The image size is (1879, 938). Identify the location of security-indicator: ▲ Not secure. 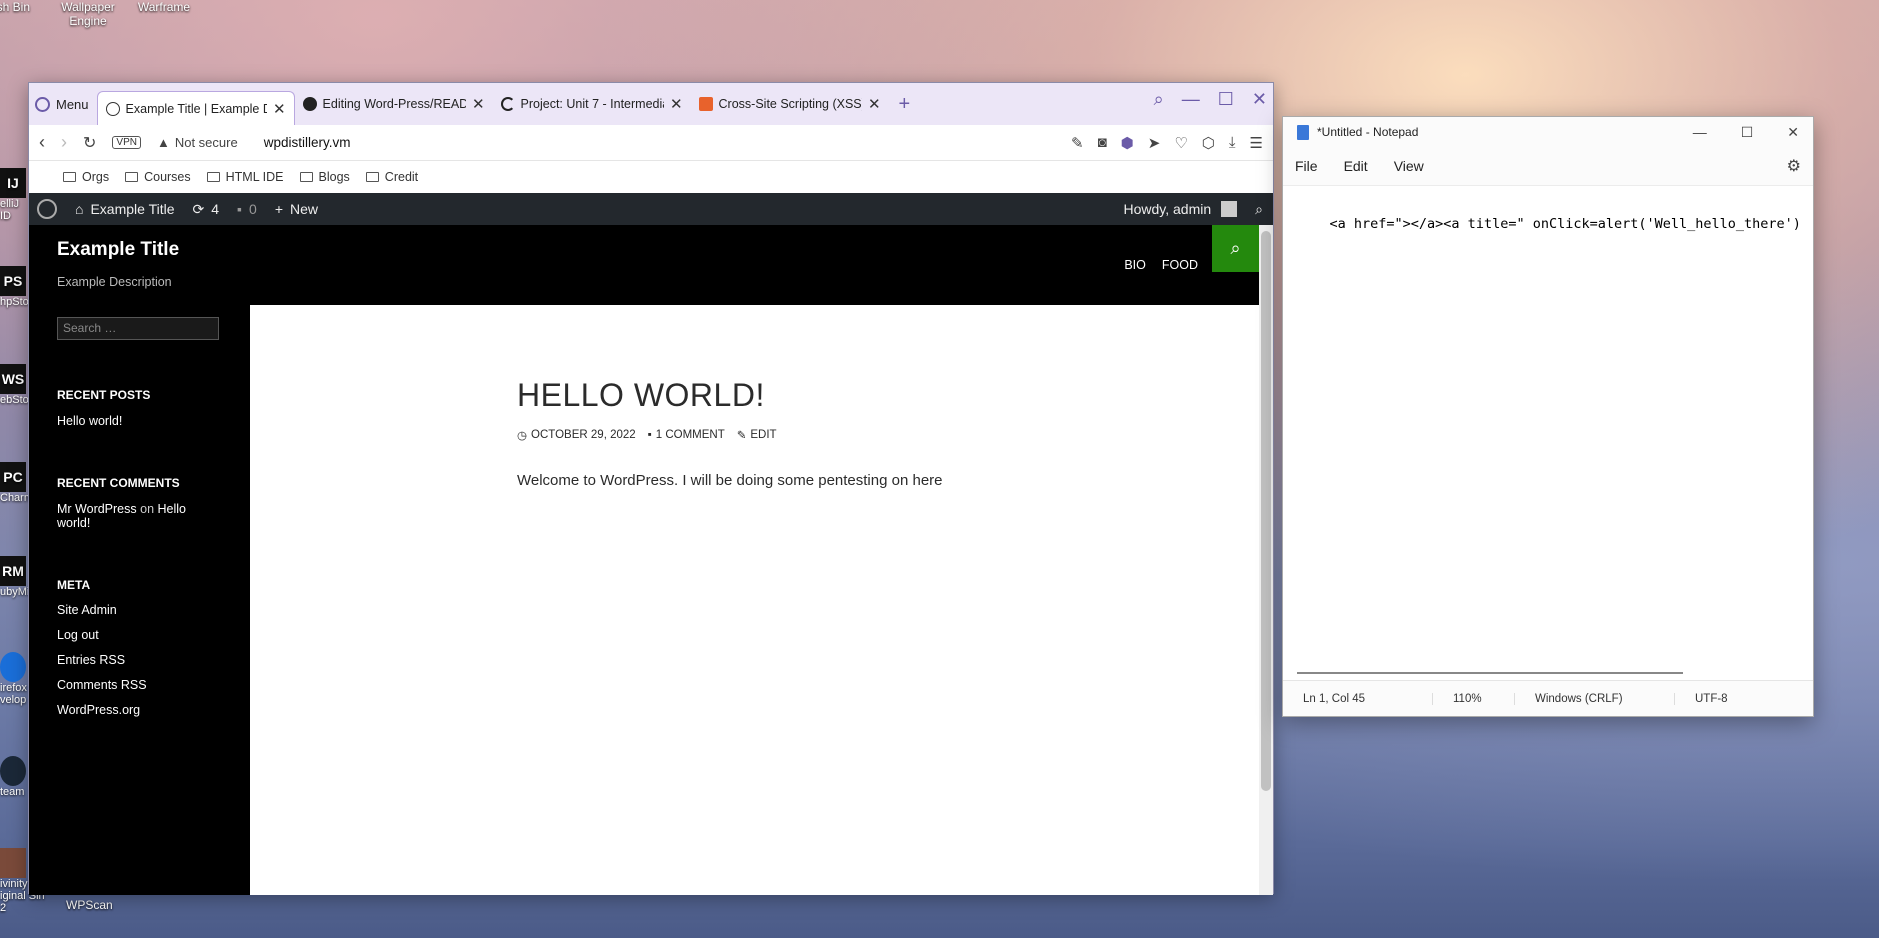
(197, 142).